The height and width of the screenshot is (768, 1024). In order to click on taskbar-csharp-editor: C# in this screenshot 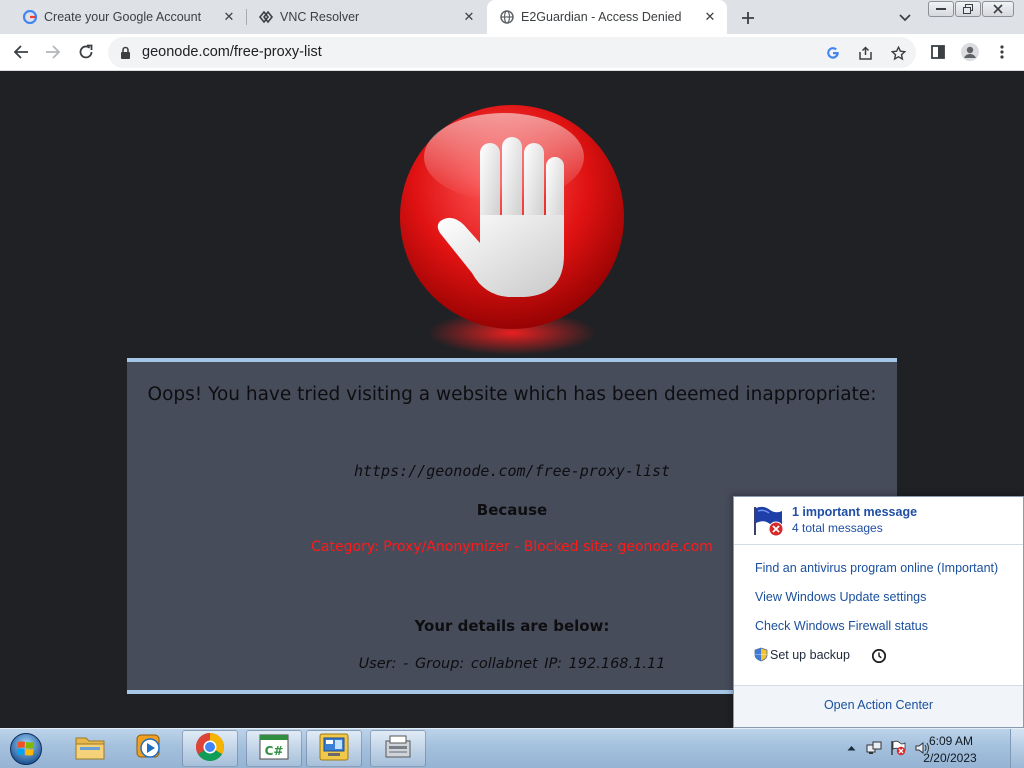, I will do `click(274, 748)`.